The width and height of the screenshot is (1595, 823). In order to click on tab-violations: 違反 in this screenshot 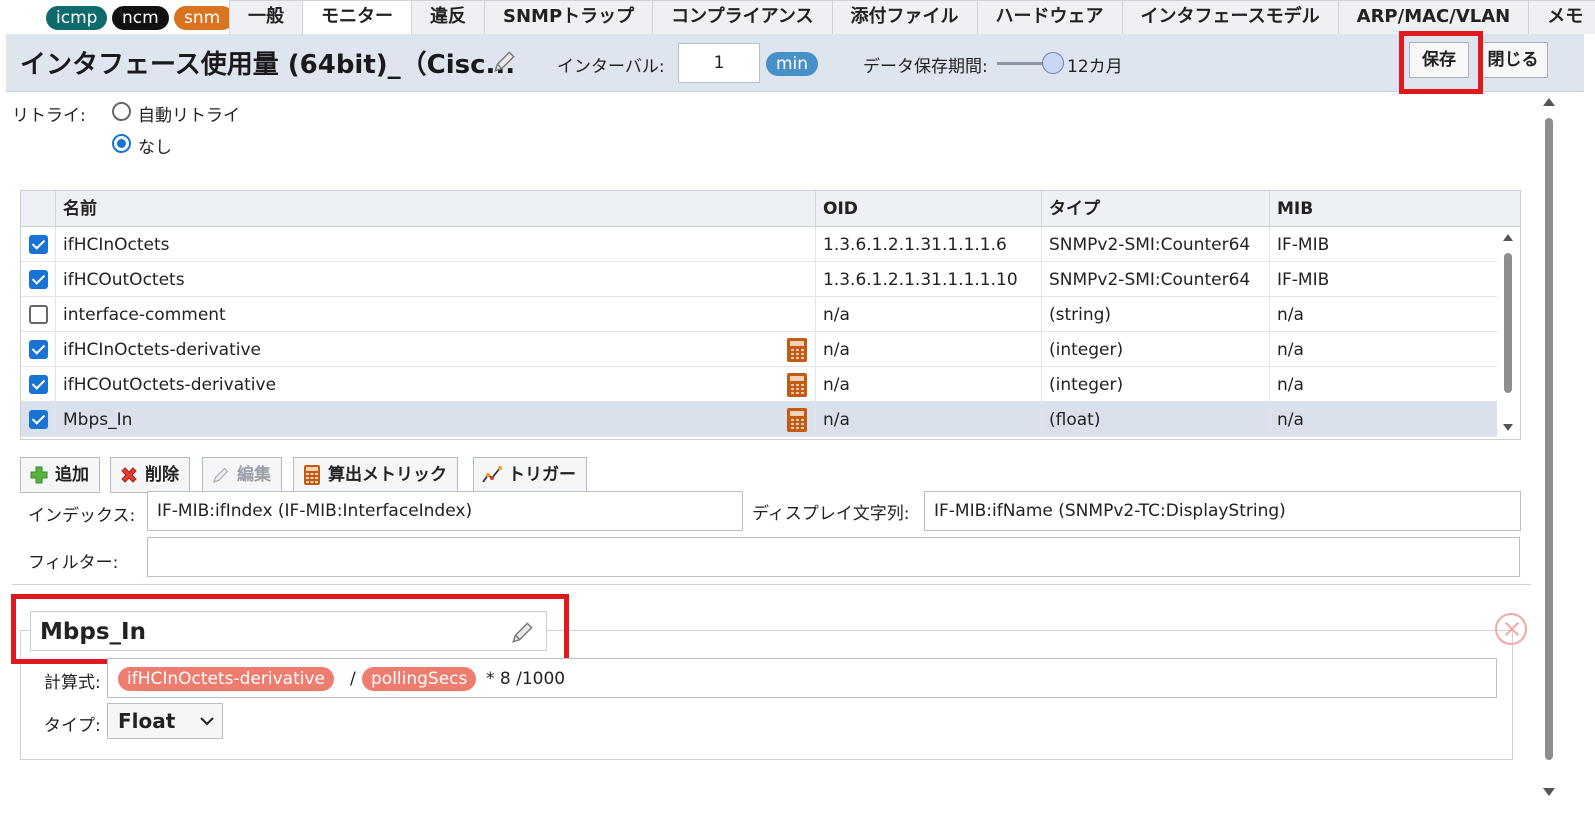, I will do `click(448, 17)`.